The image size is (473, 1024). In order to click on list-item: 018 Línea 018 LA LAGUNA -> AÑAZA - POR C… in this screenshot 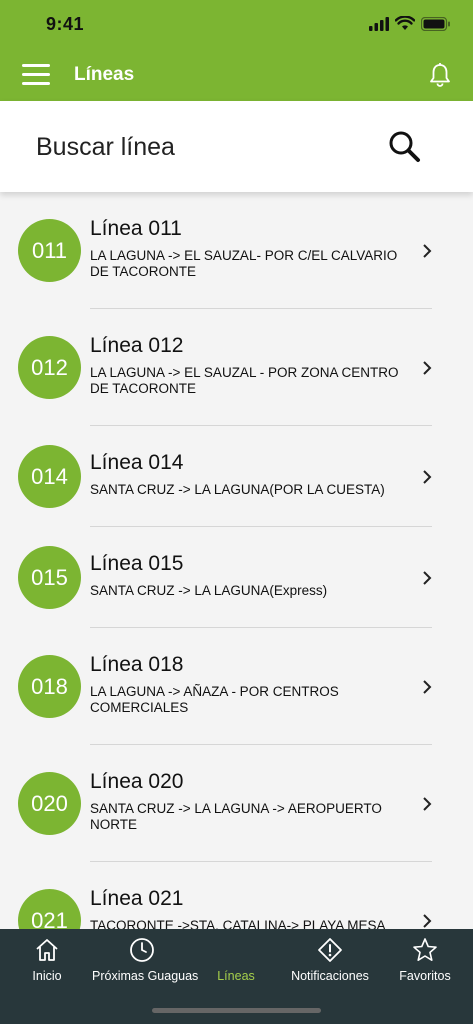, I will do `click(236, 686)`.